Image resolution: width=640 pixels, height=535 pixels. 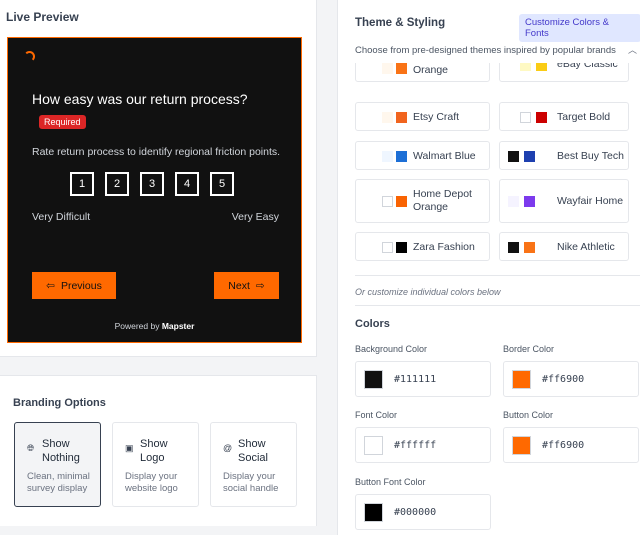 What do you see at coordinates (82, 184) in the screenshot?
I see `rating-option-1: 1` at bounding box center [82, 184].